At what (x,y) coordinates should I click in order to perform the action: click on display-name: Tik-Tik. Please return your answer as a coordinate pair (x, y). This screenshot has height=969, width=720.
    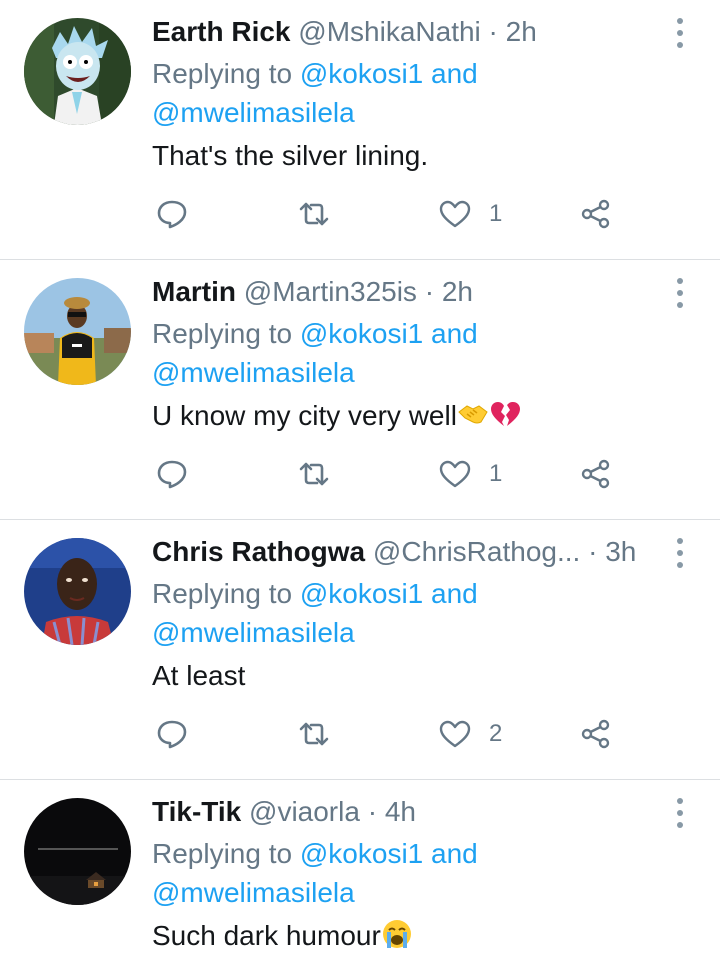
    Looking at the image, I should click on (196, 811).